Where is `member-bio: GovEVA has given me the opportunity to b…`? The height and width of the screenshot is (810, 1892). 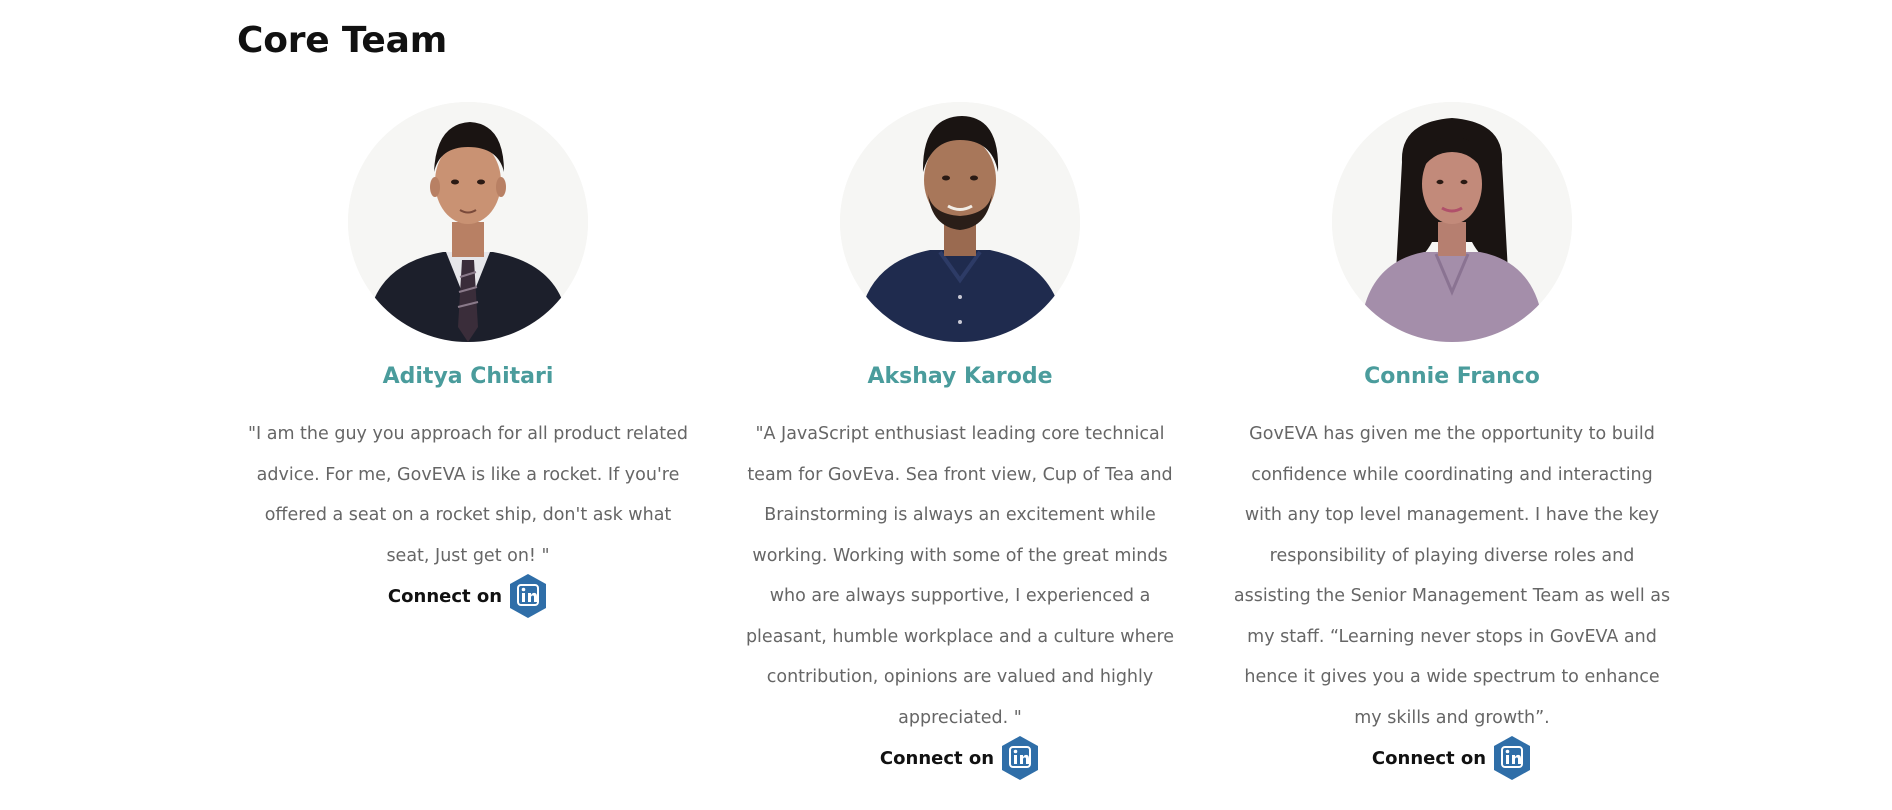 member-bio: GovEVA has given me the opportunity to b… is located at coordinates (1452, 576).